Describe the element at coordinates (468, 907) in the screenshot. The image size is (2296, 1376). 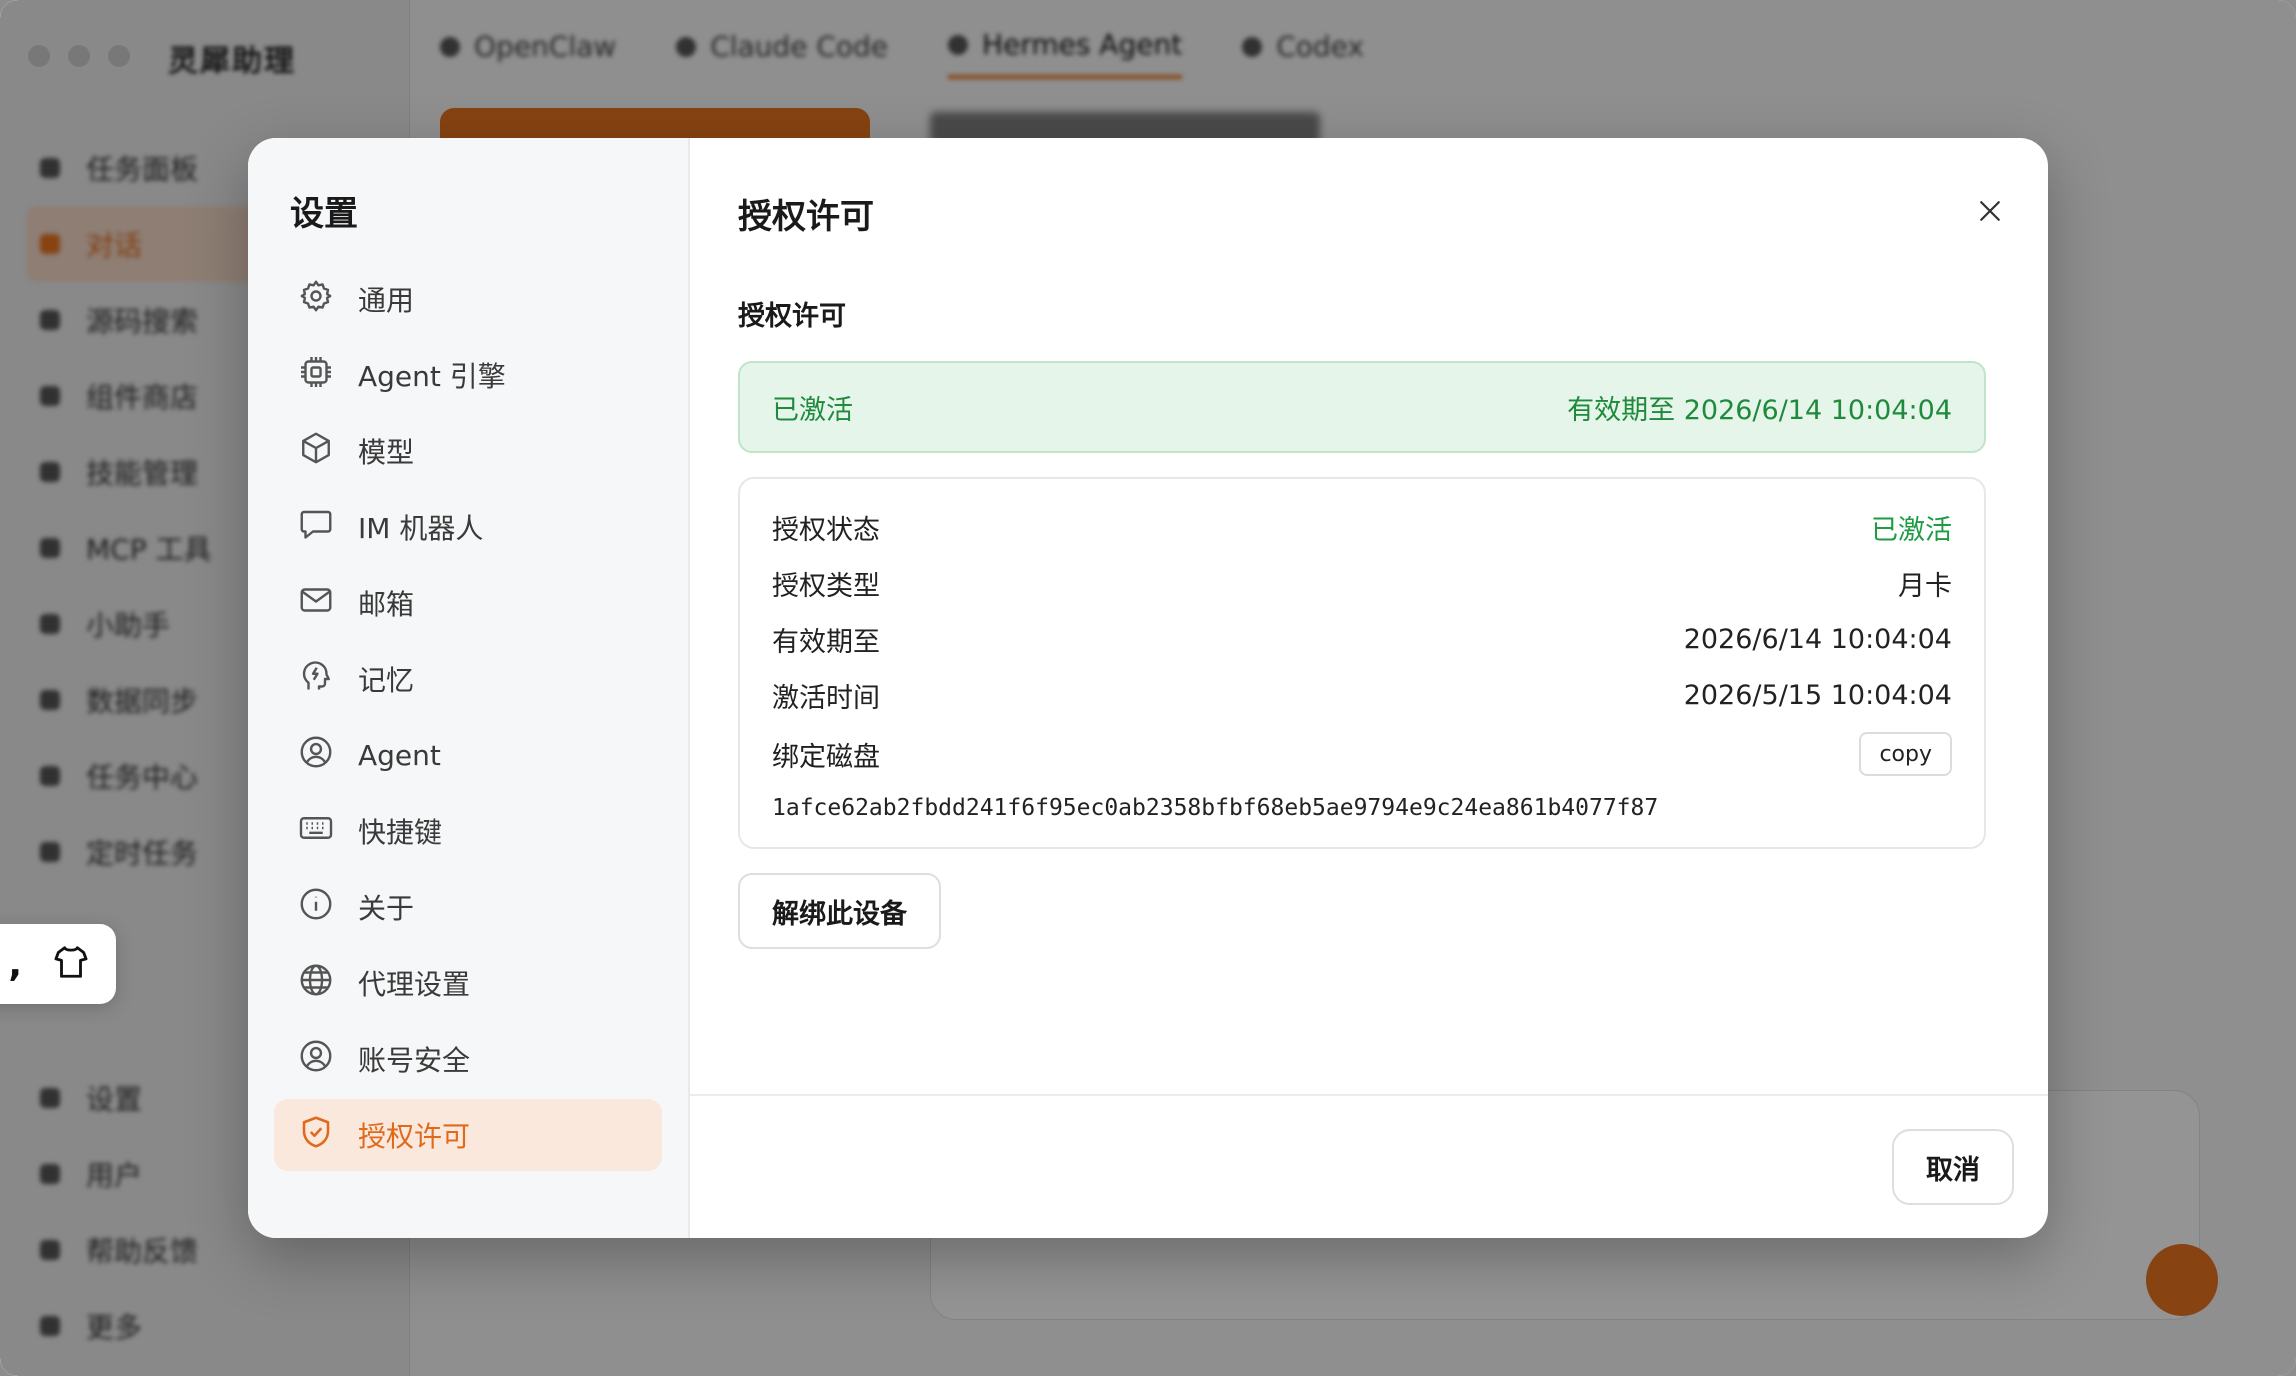
I see `sidebar-item-about: 关于` at that location.